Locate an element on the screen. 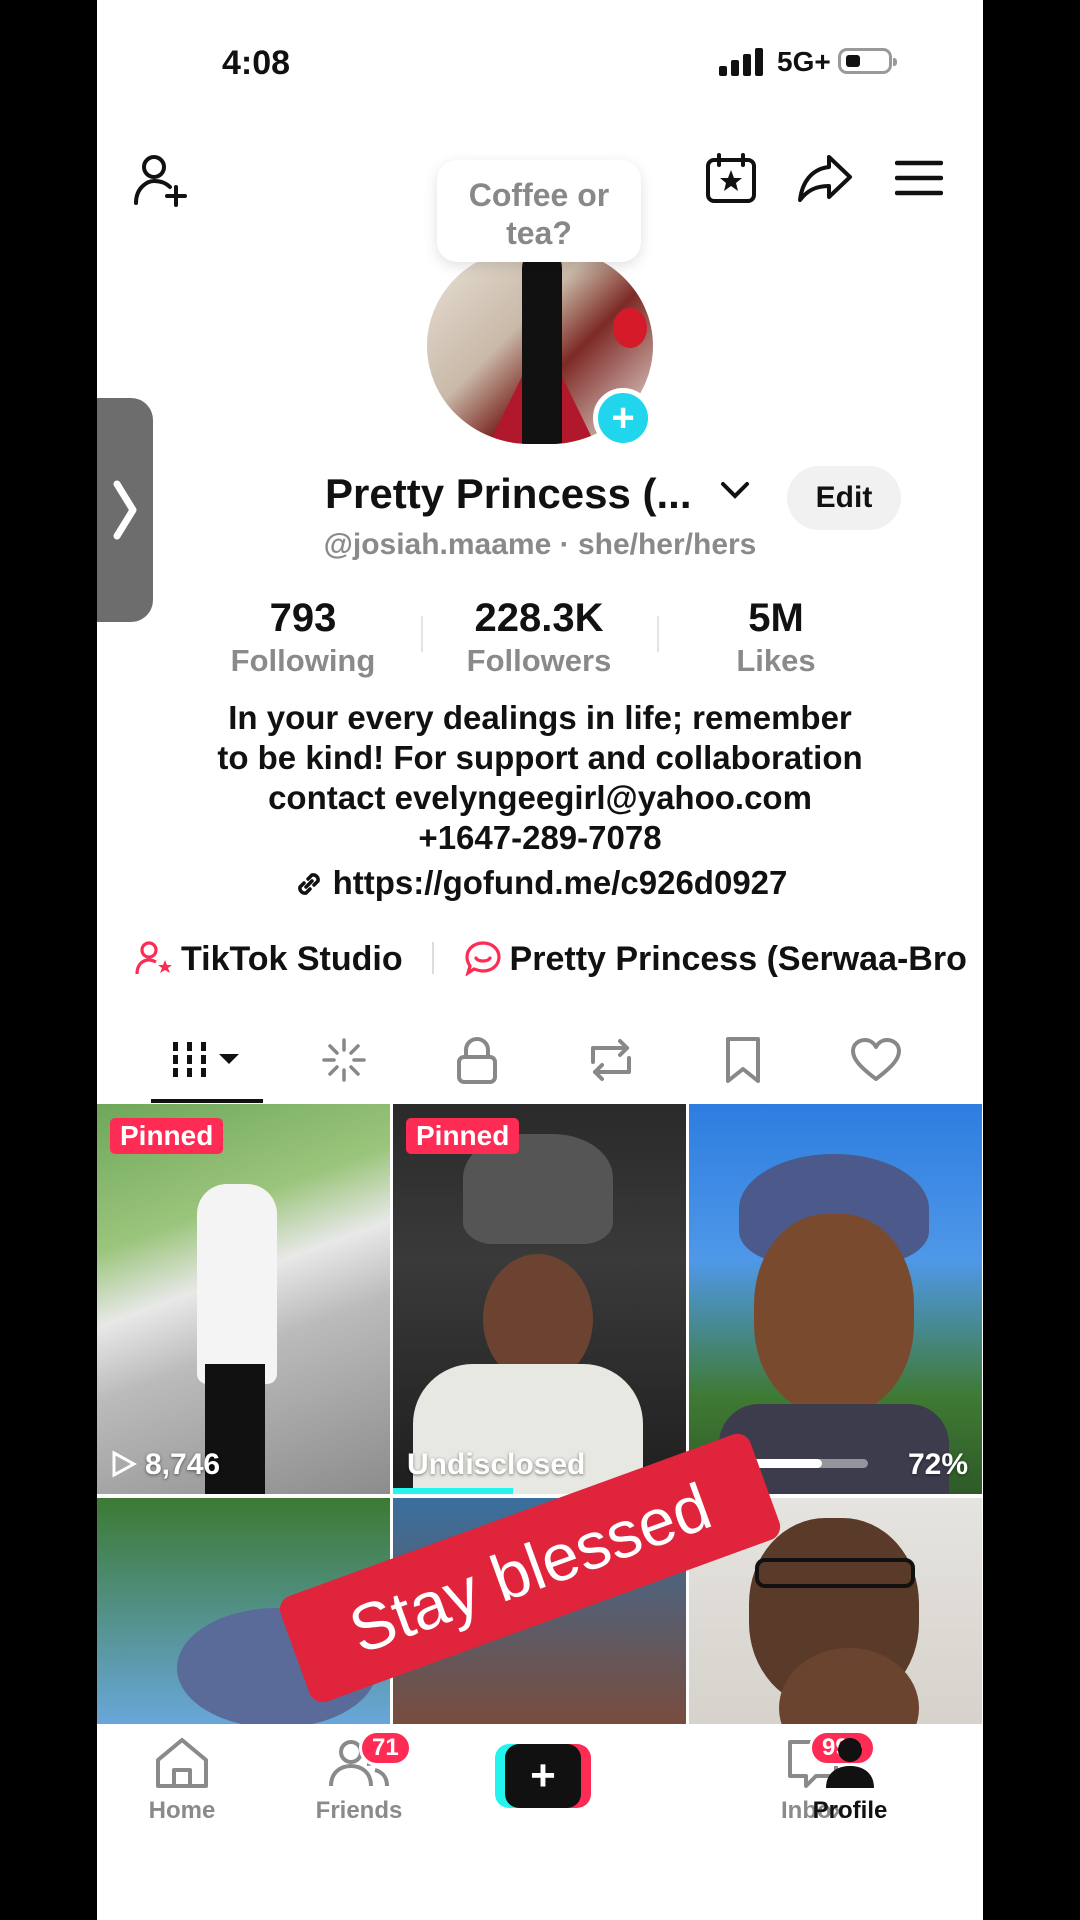 This screenshot has width=1080, height=1920. chip-label: TikTok Studio is located at coordinates (292, 959).